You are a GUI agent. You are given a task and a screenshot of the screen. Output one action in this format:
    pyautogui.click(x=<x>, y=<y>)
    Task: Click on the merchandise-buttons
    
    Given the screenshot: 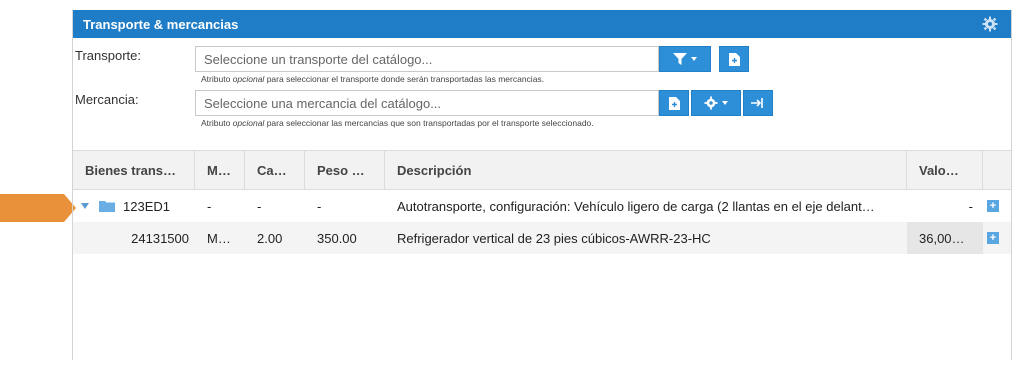 What is the action you would take?
    pyautogui.click(x=716, y=103)
    